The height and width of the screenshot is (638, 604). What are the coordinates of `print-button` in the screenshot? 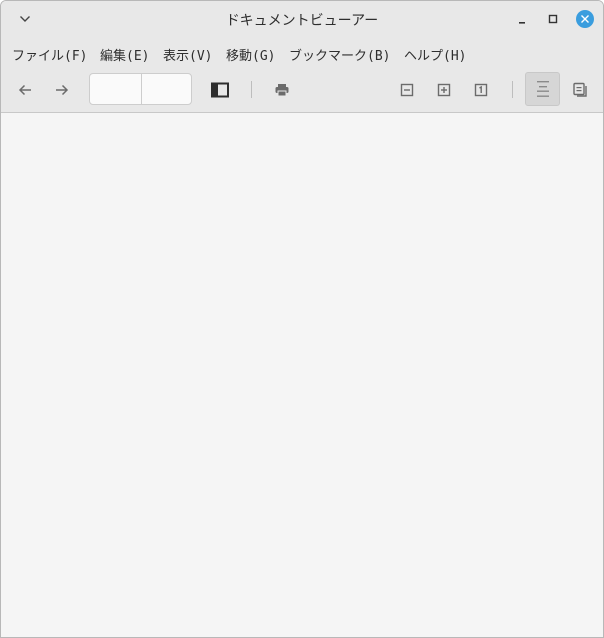 It's located at (282, 90).